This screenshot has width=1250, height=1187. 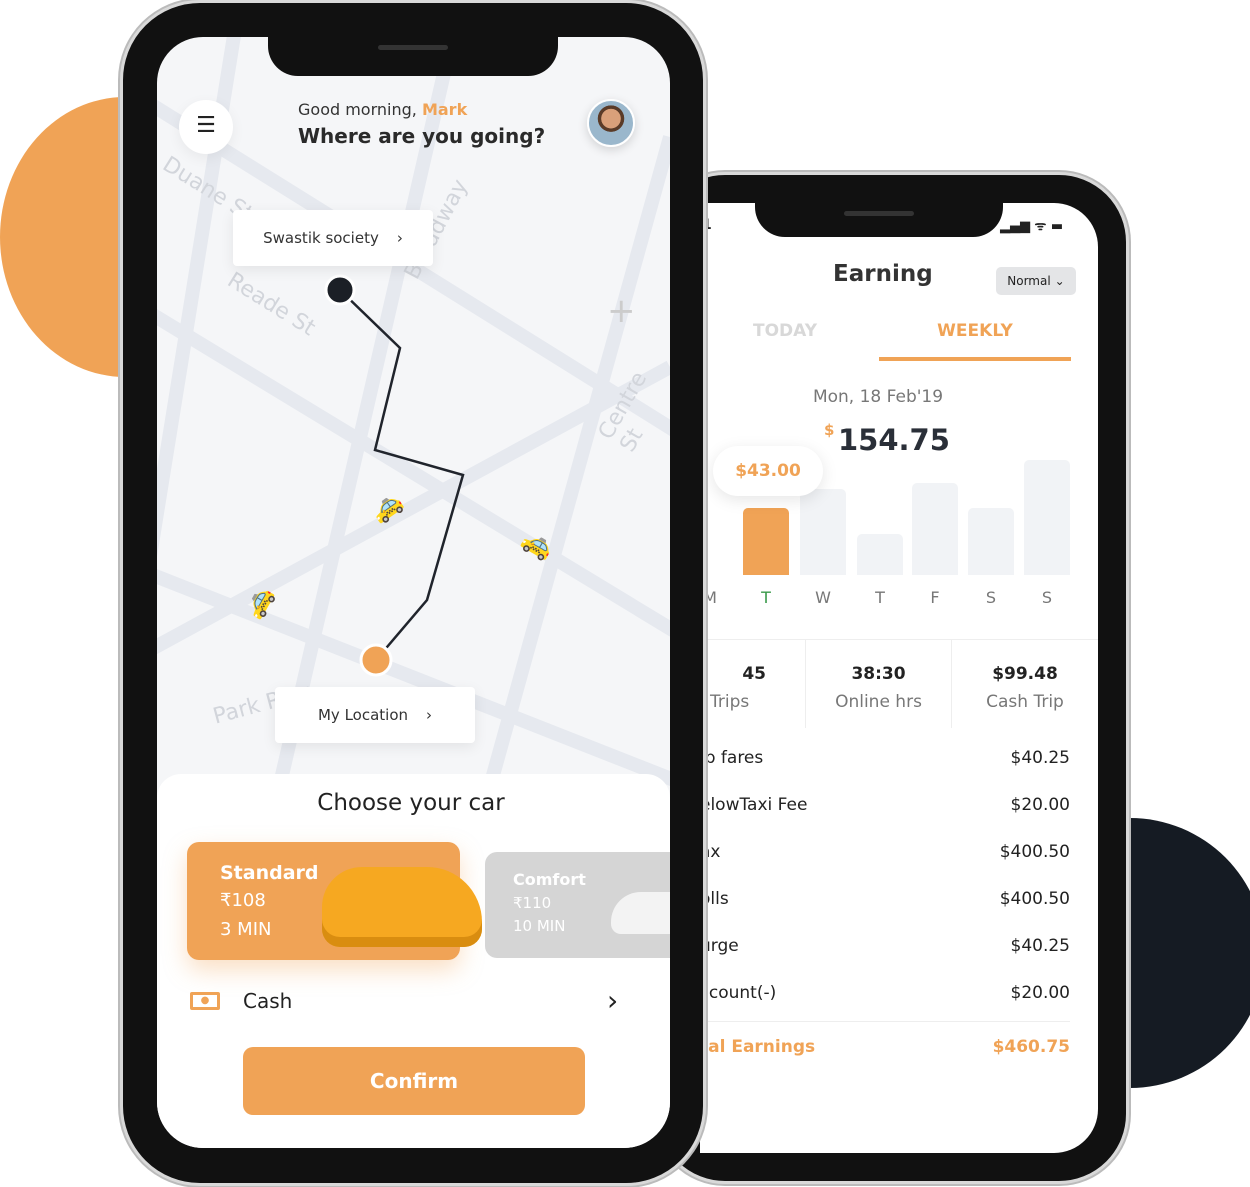 What do you see at coordinates (444, 109) in the screenshot?
I see `user-name: Mark` at bounding box center [444, 109].